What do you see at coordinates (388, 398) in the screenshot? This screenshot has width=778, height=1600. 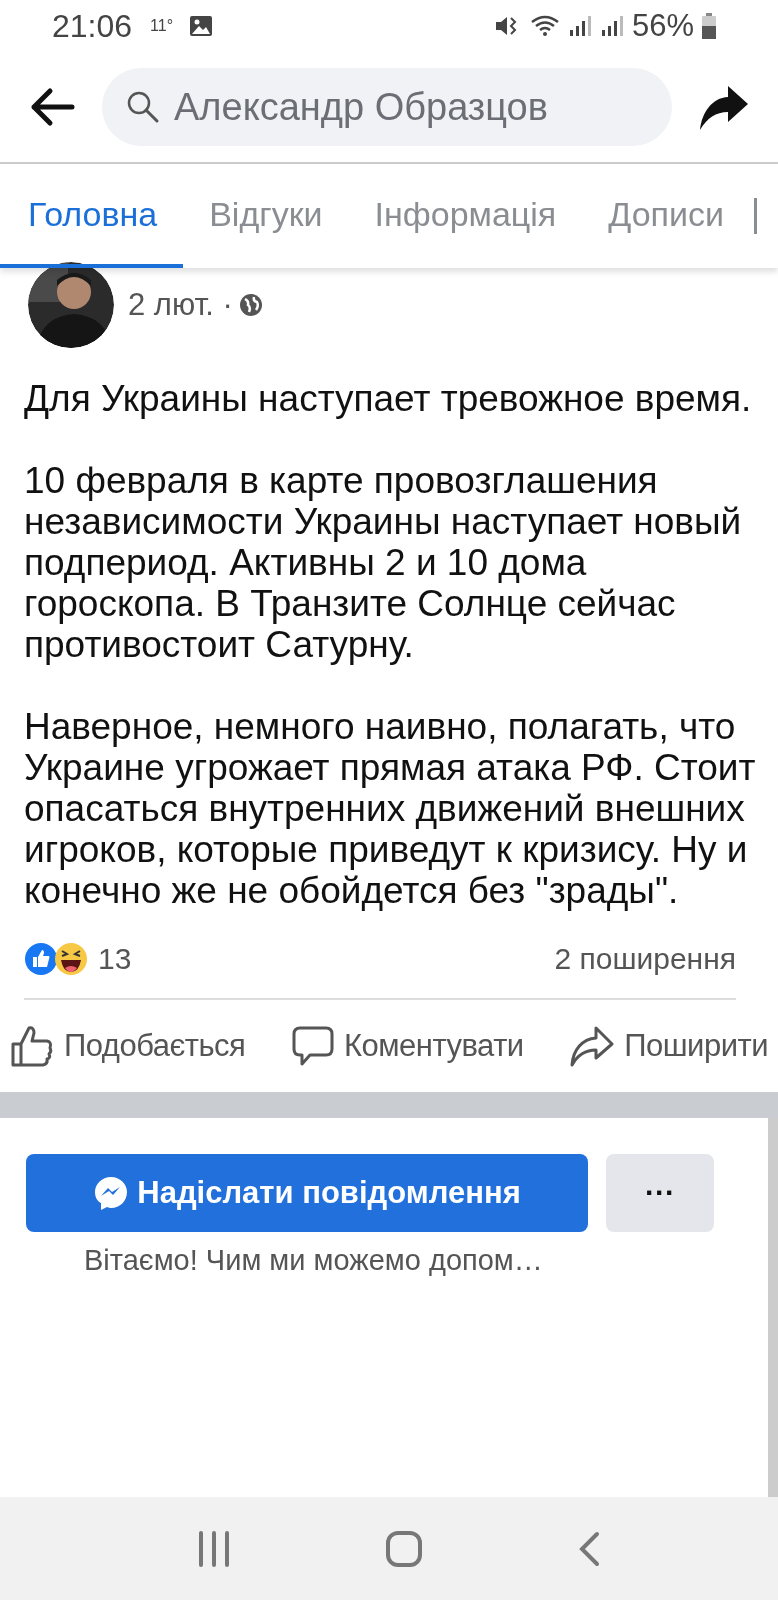 I see `post-paragraph: Для Украины наступает тревожное время.` at bounding box center [388, 398].